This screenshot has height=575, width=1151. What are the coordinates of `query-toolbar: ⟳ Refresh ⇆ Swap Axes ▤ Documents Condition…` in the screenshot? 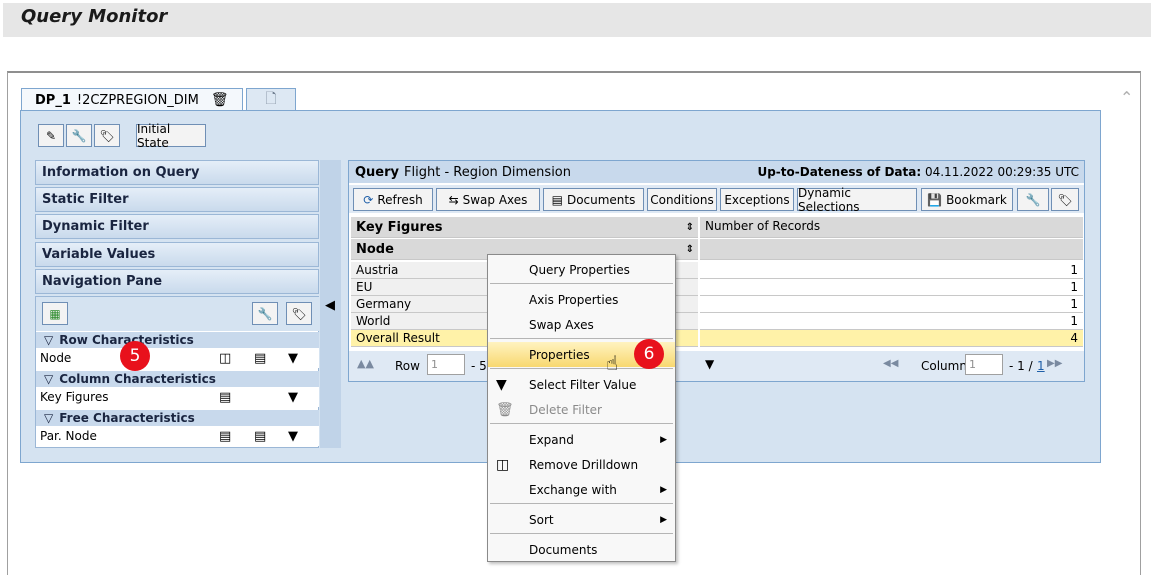 It's located at (716, 199).